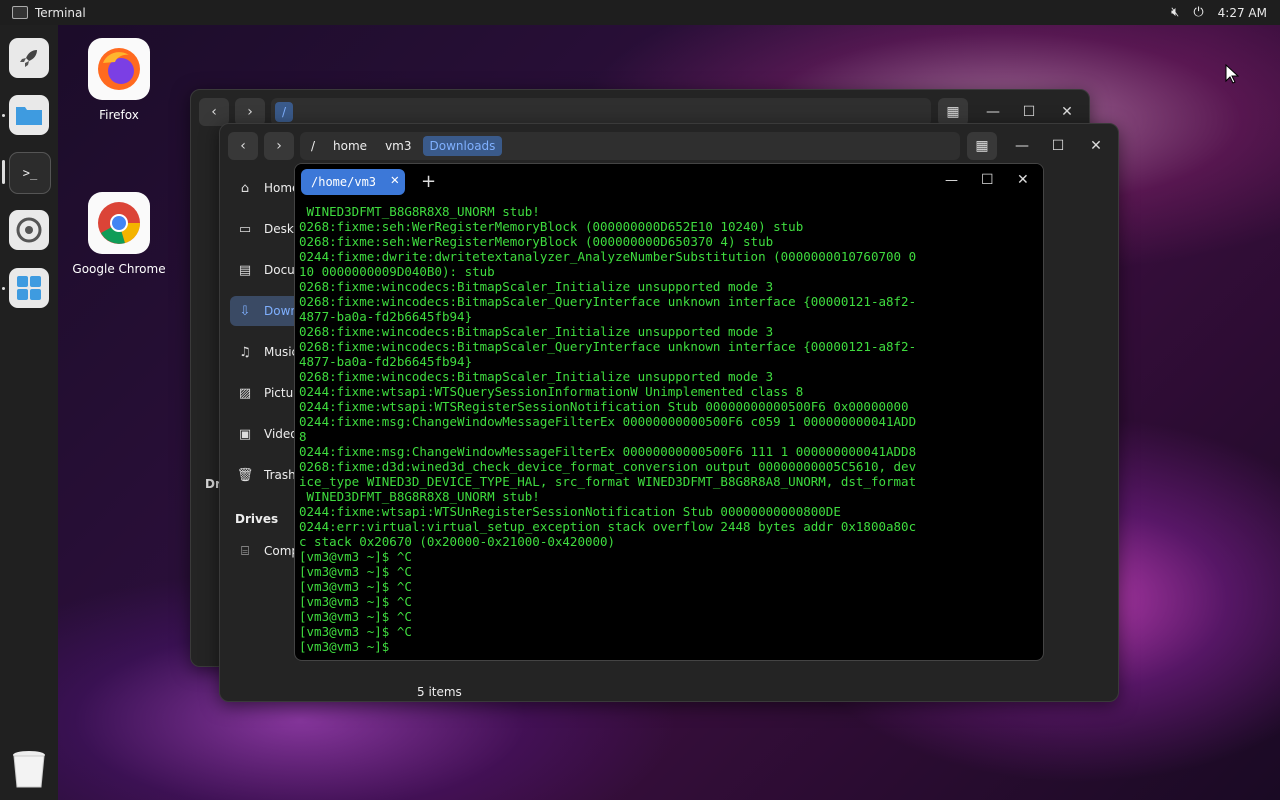 The width and height of the screenshot is (1280, 800). What do you see at coordinates (313, 146) in the screenshot?
I see `crumb-root: /` at bounding box center [313, 146].